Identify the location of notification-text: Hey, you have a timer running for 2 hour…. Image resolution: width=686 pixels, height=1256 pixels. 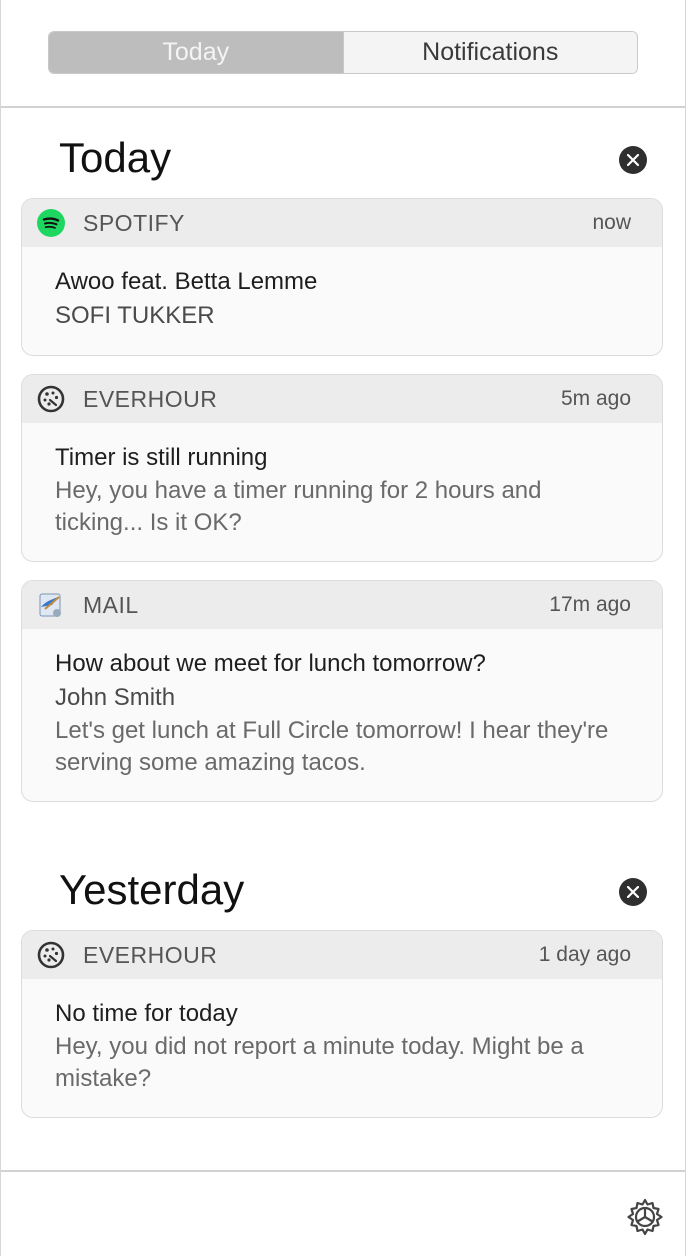
(298, 506).